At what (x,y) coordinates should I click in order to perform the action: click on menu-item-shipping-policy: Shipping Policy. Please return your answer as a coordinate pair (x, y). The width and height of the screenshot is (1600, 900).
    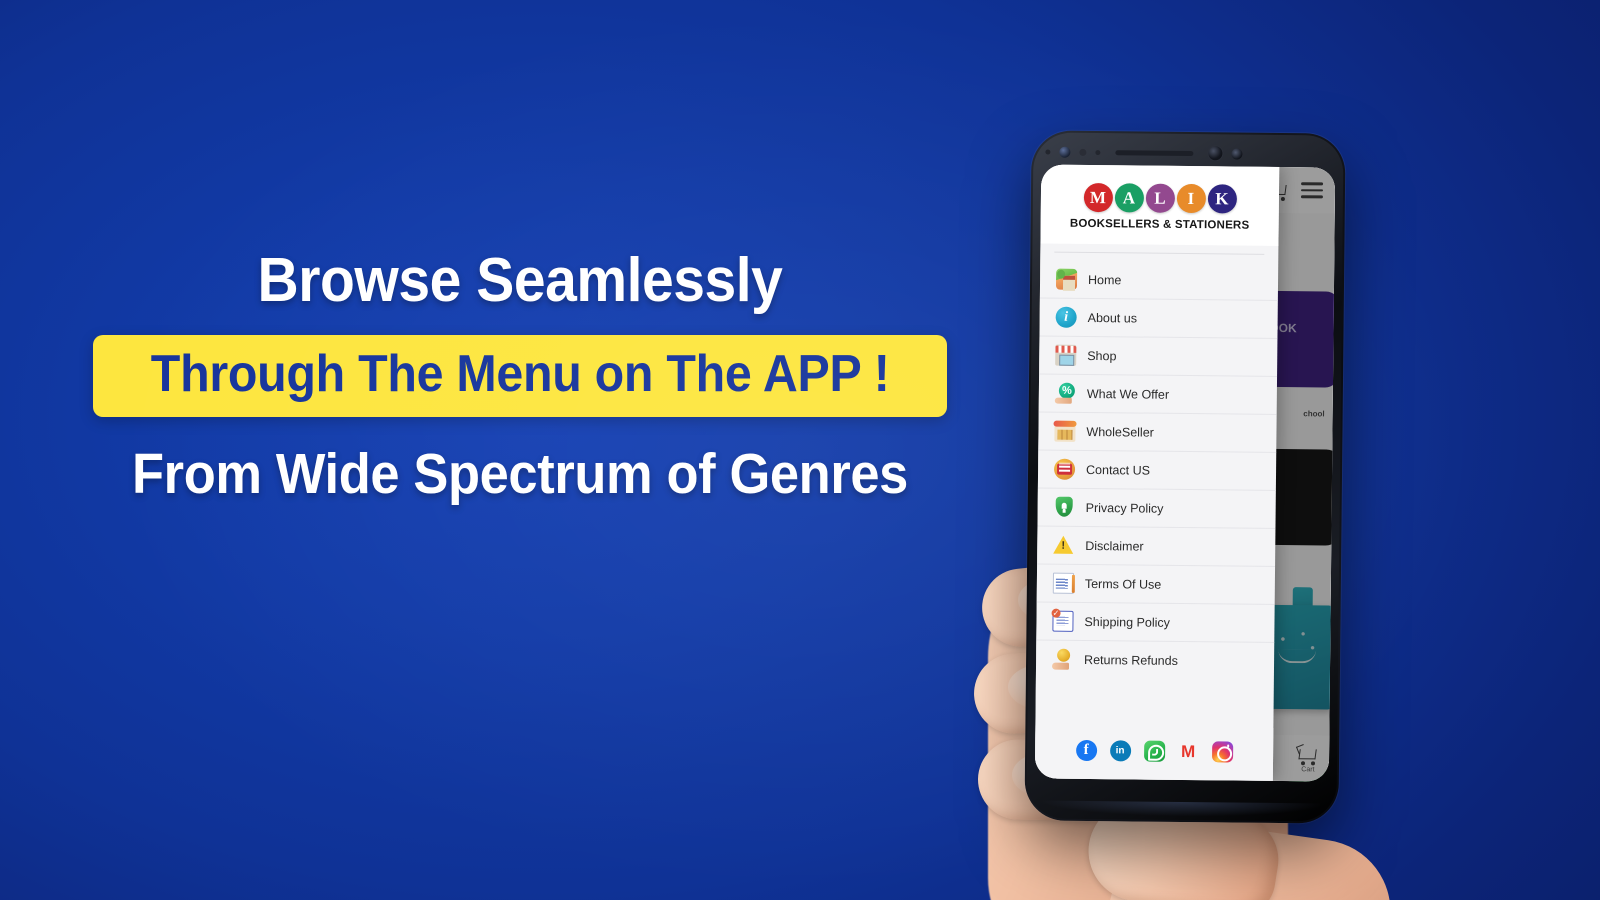
    Looking at the image, I should click on (1155, 622).